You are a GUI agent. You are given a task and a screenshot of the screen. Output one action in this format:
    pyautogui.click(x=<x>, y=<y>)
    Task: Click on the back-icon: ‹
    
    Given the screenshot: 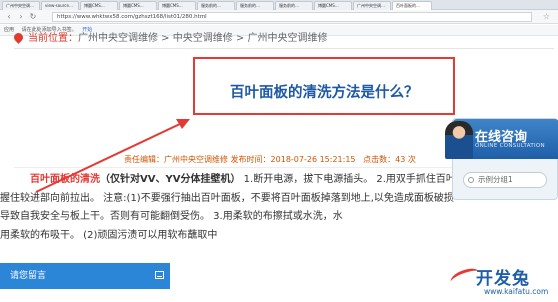 What is the action you would take?
    pyautogui.click(x=9, y=17)
    